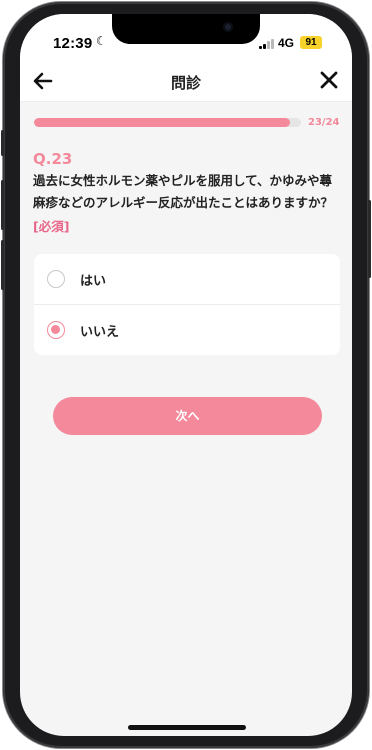 The height and width of the screenshot is (750, 372). Describe the element at coordinates (100, 332) in the screenshot. I see `option-label: いいえ` at that location.